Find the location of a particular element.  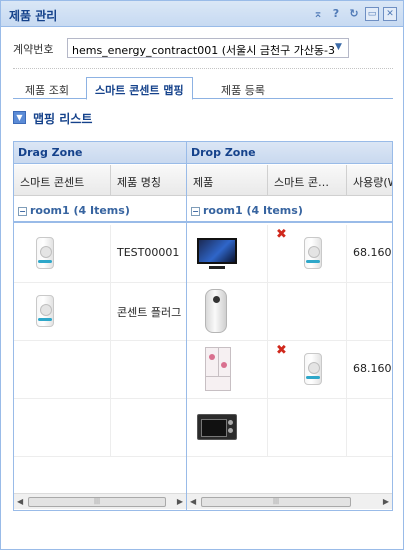

drop-zone-title: Drop Zone is located at coordinates (289, 153).